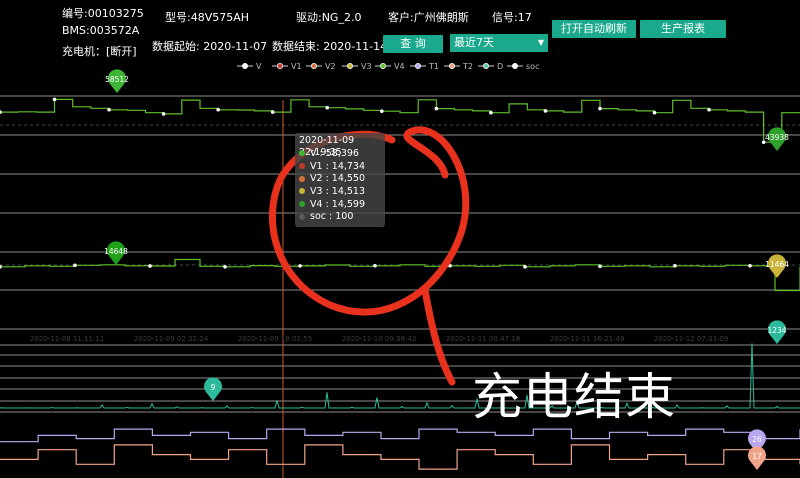 The width and height of the screenshot is (800, 478). Describe the element at coordinates (587, 339) in the screenshot. I see `x-axis-tick-label: 2020-11-11 16:21:49` at that location.